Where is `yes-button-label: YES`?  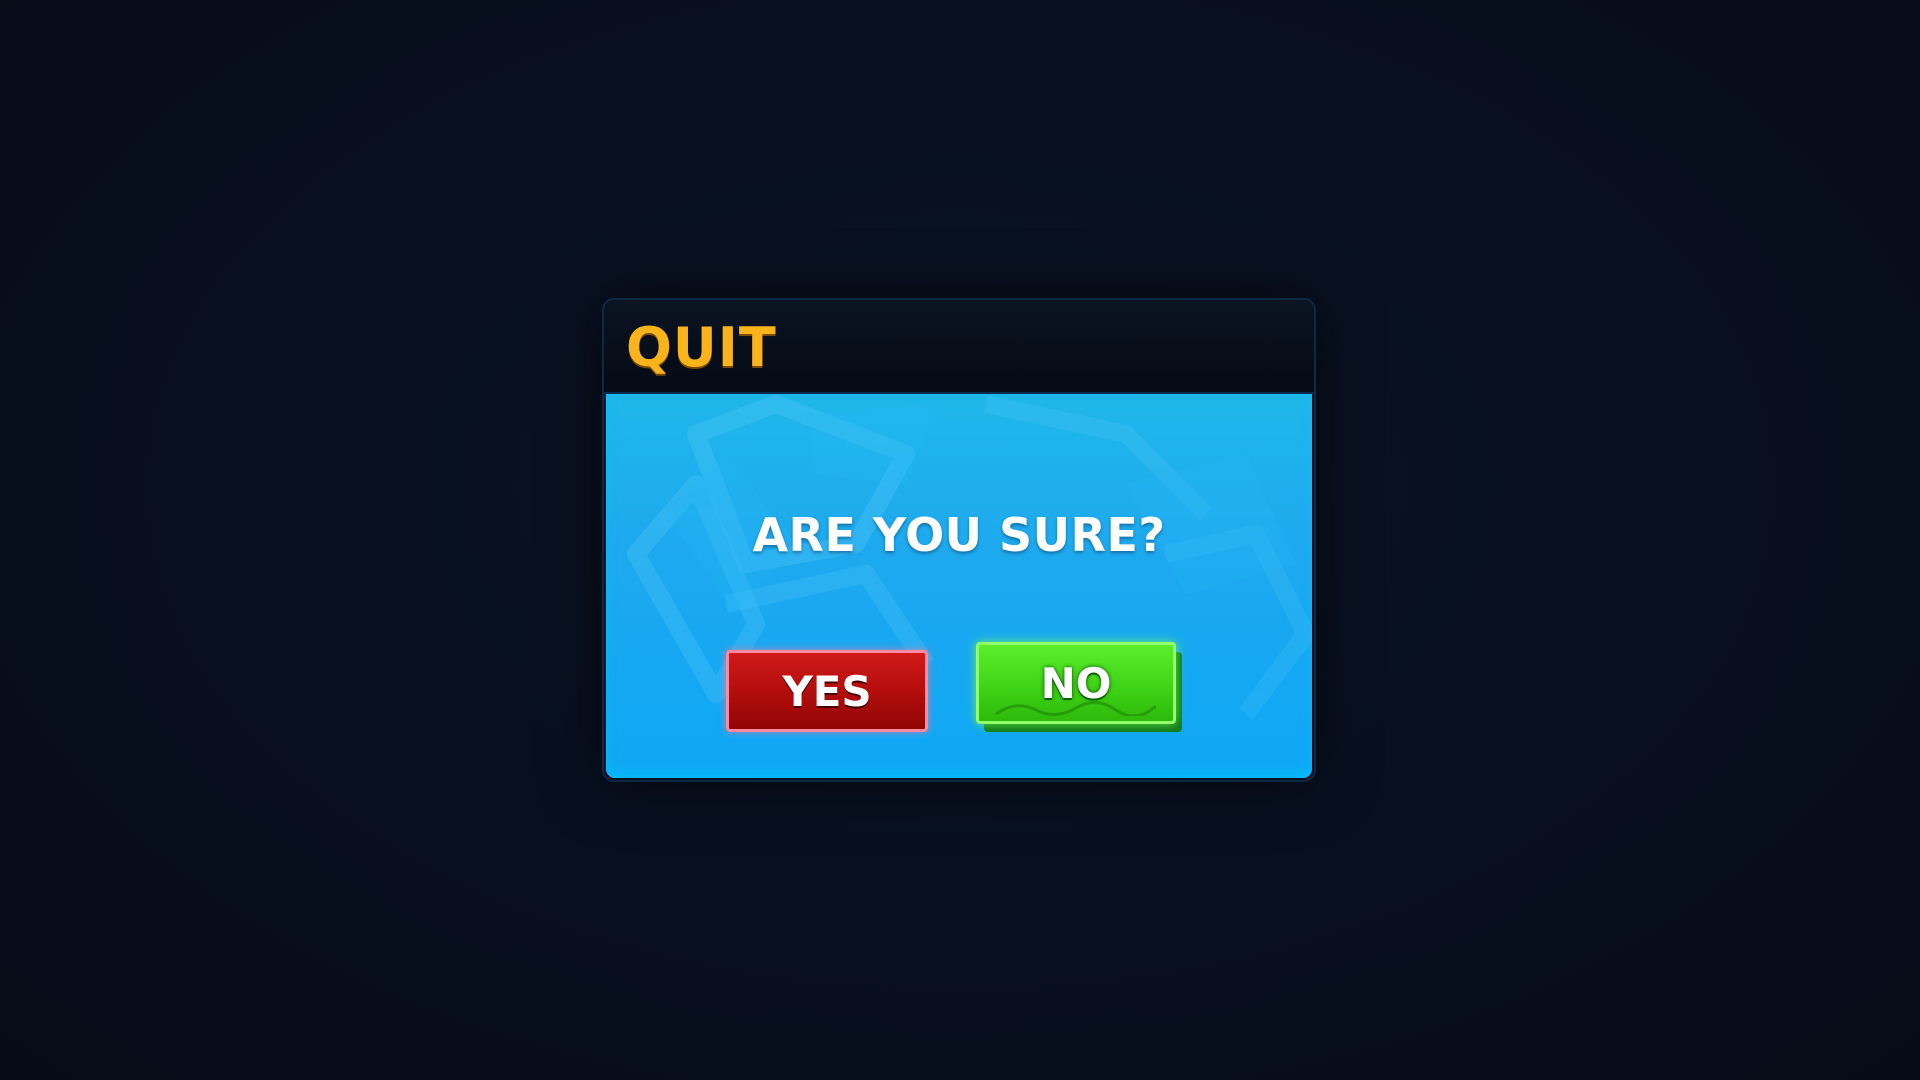
yes-button-label: YES is located at coordinates (827, 691).